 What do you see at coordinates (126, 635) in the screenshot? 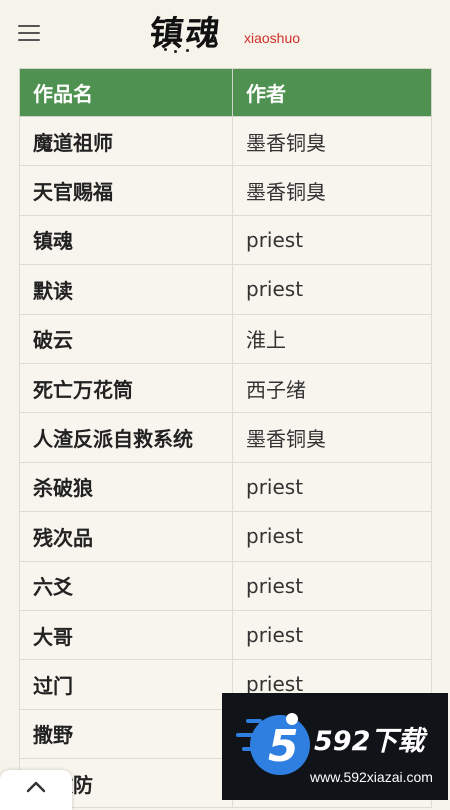
I see `work-title-cell: 大哥` at bounding box center [126, 635].